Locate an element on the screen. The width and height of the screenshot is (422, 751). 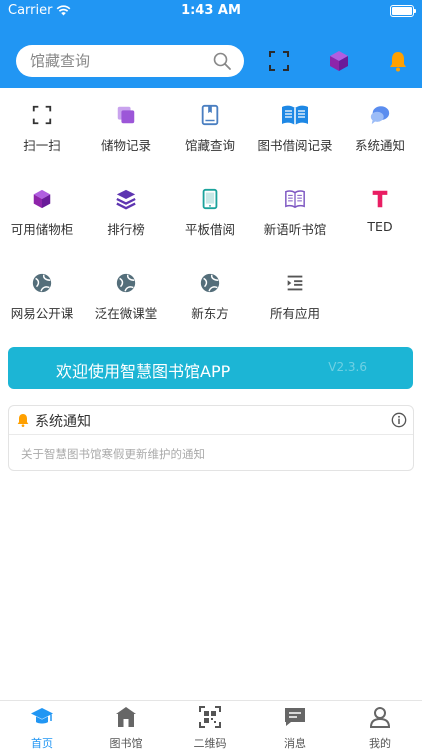
search-input is located at coordinates (120, 61).